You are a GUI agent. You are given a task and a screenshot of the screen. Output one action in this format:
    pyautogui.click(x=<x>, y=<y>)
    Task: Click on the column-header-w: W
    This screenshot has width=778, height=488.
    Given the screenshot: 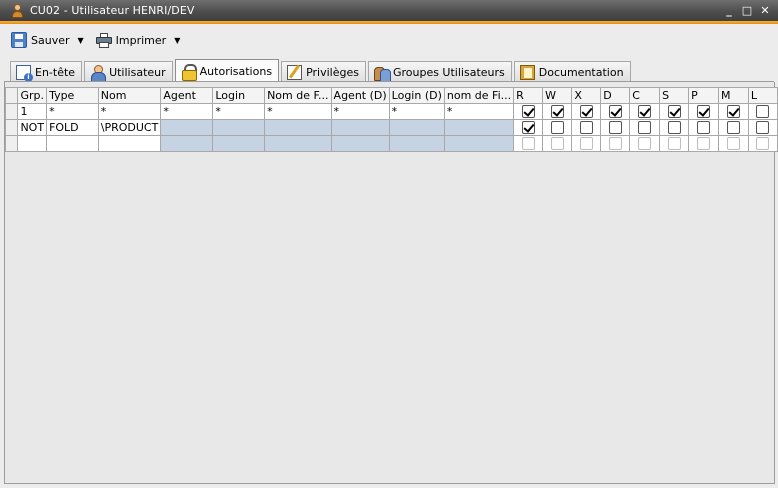 What is the action you would take?
    pyautogui.click(x=557, y=95)
    